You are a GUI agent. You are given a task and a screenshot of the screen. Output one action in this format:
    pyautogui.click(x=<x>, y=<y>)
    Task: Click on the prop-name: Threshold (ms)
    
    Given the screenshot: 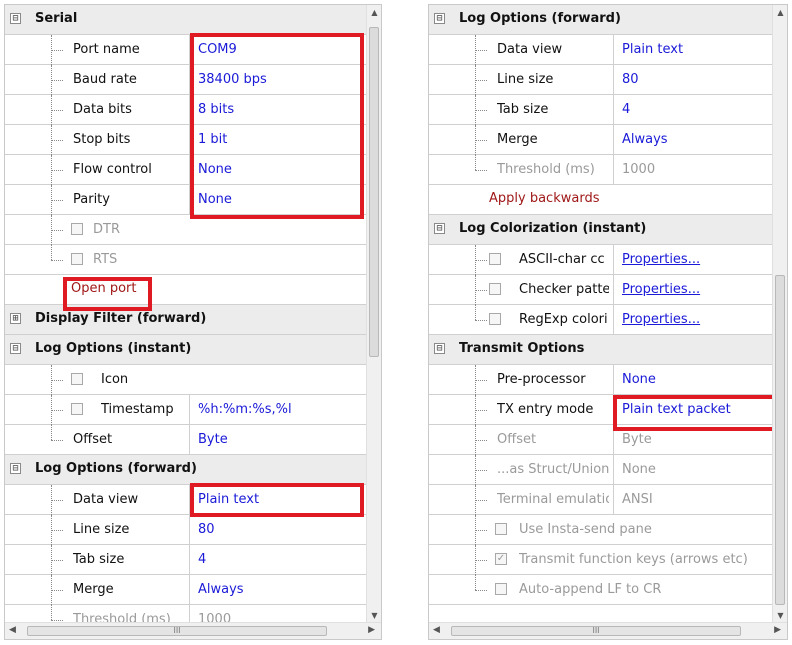 What is the action you would take?
    pyautogui.click(x=546, y=169)
    